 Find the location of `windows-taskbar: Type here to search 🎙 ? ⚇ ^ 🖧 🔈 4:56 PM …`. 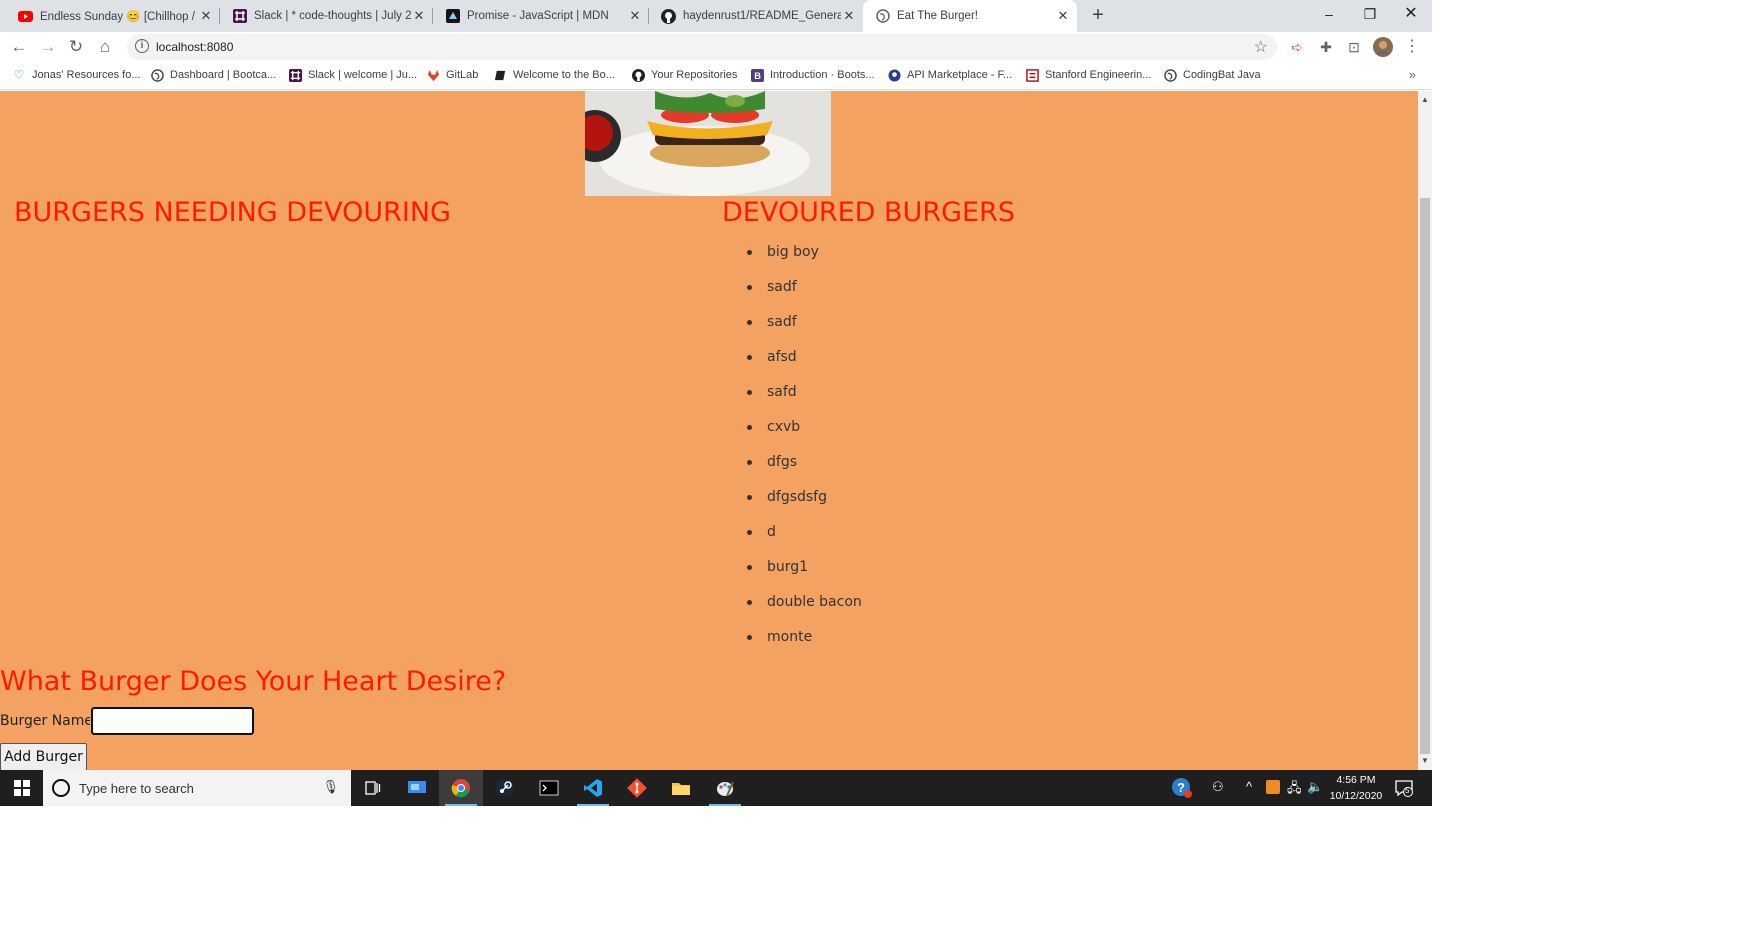

windows-taskbar: Type here to search 🎙 ? ⚇ ^ 🖧 🔈 4:56 PM … is located at coordinates (716, 788).